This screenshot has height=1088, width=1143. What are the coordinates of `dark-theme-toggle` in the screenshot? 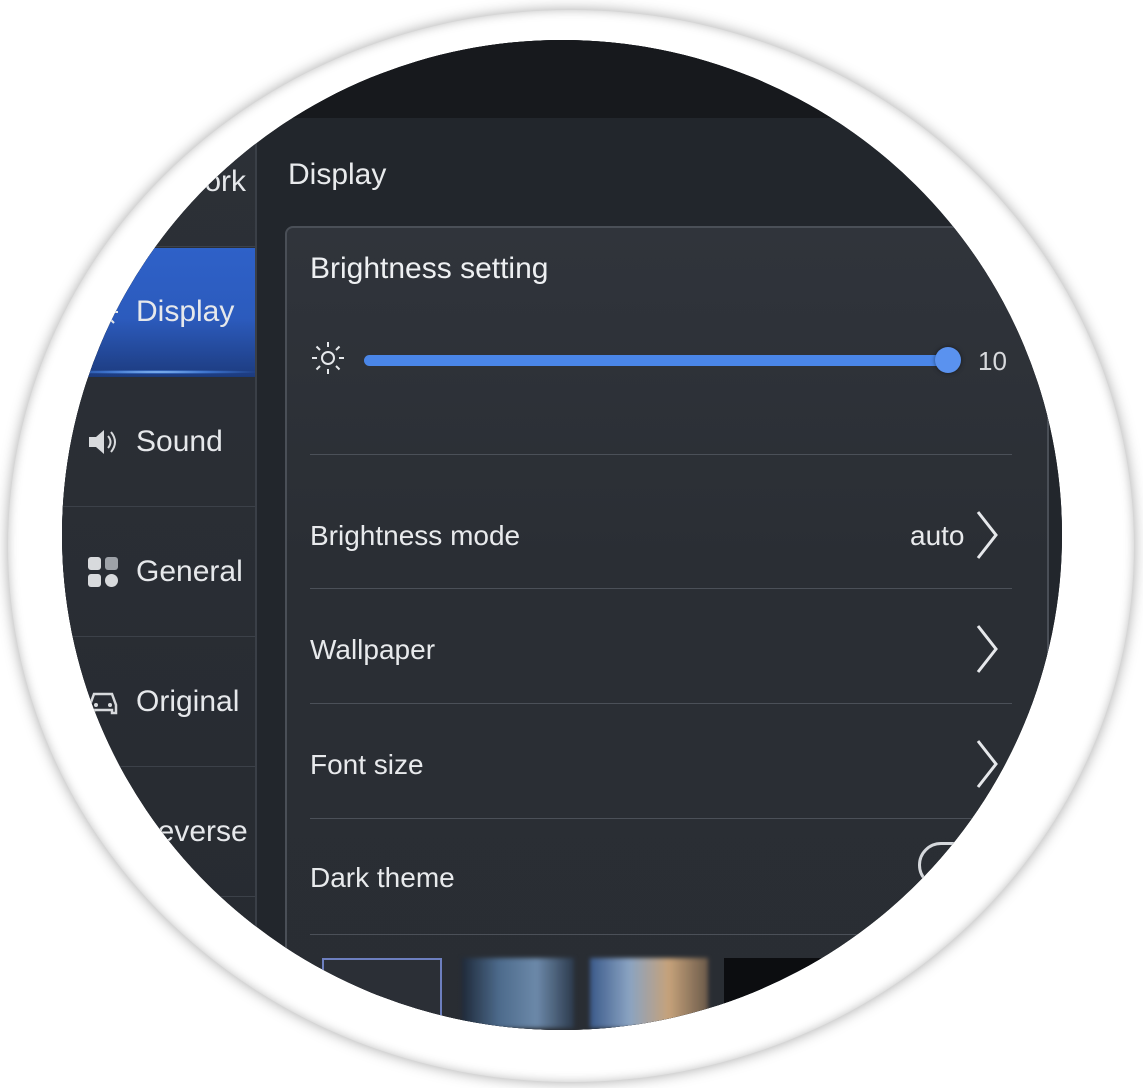 It's located at (963, 865).